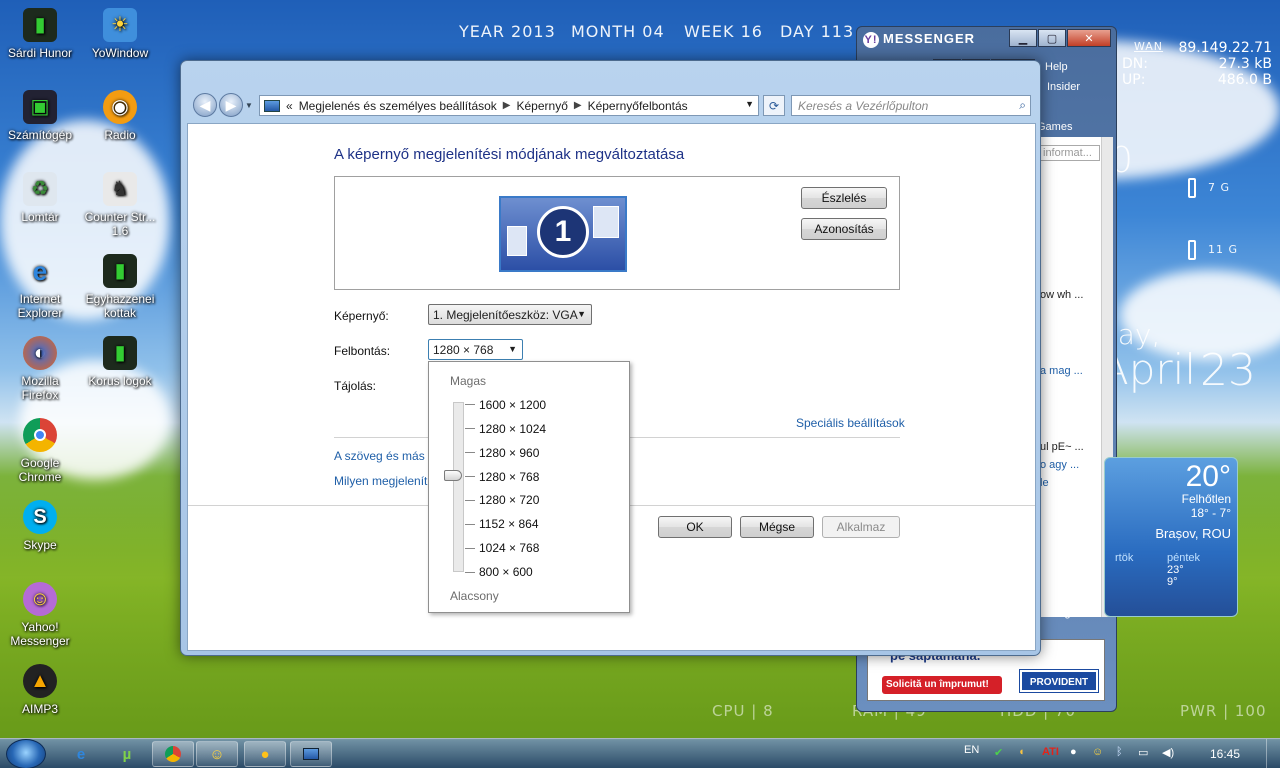 Image resolution: width=1280 pixels, height=768 pixels. What do you see at coordinates (40, 116) in the screenshot?
I see `desktop-icon-computer: ▣ Számítógép` at bounding box center [40, 116].